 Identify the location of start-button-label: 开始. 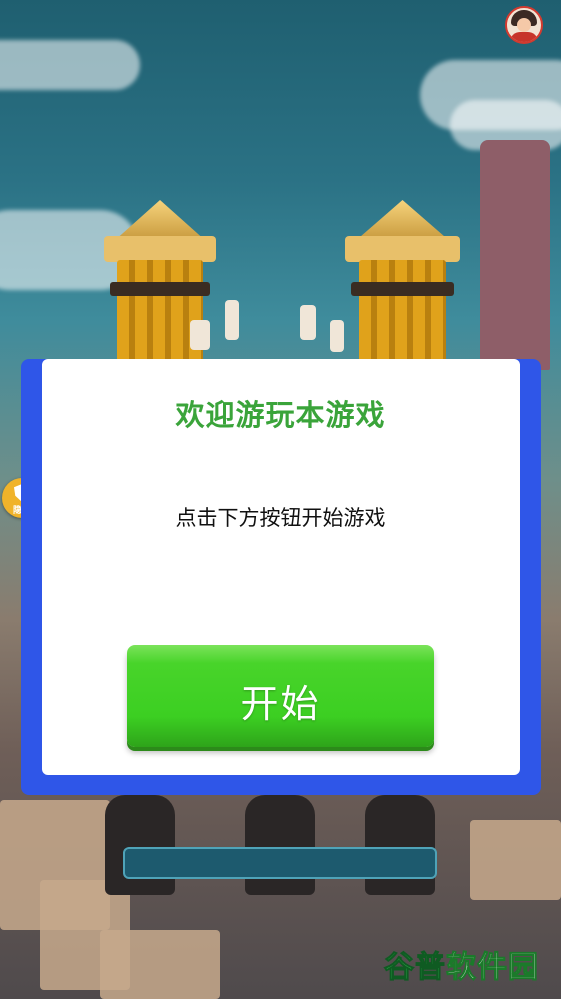
(280, 704).